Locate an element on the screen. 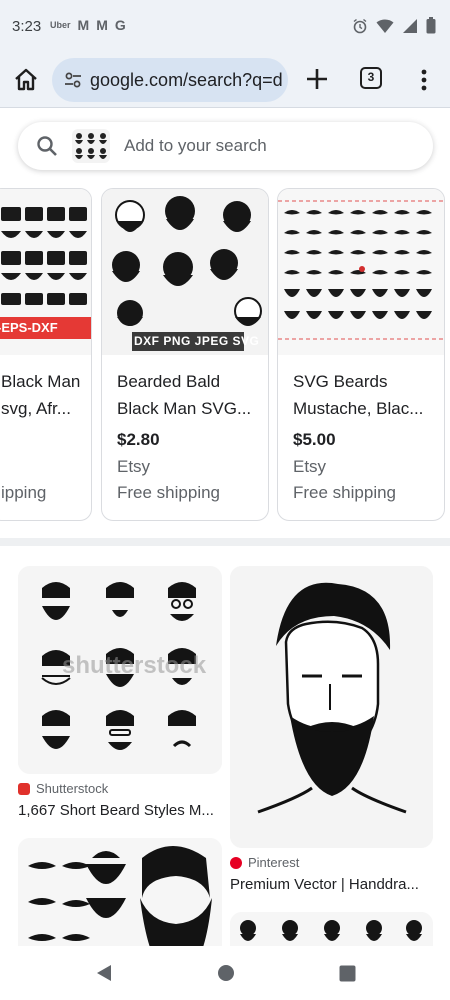 This screenshot has width=450, height=1000. shutterstock-logo-icon is located at coordinates (24, 788).